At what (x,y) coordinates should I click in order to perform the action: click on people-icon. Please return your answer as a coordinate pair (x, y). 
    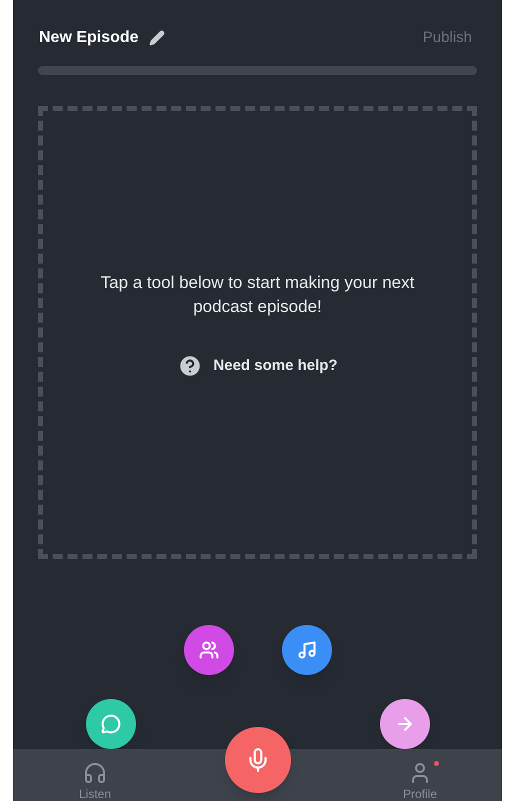
    Looking at the image, I should click on (208, 650).